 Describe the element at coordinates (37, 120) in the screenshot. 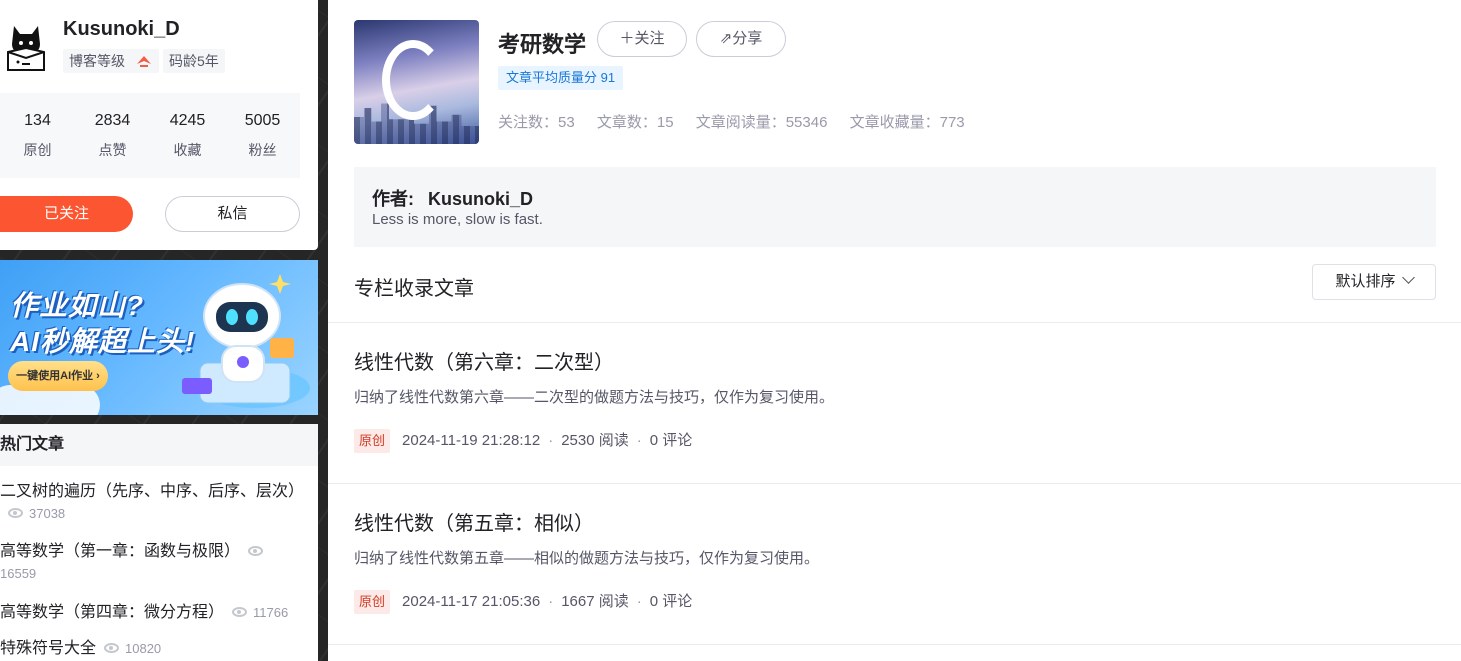

I see `stat-num: 134` at that location.